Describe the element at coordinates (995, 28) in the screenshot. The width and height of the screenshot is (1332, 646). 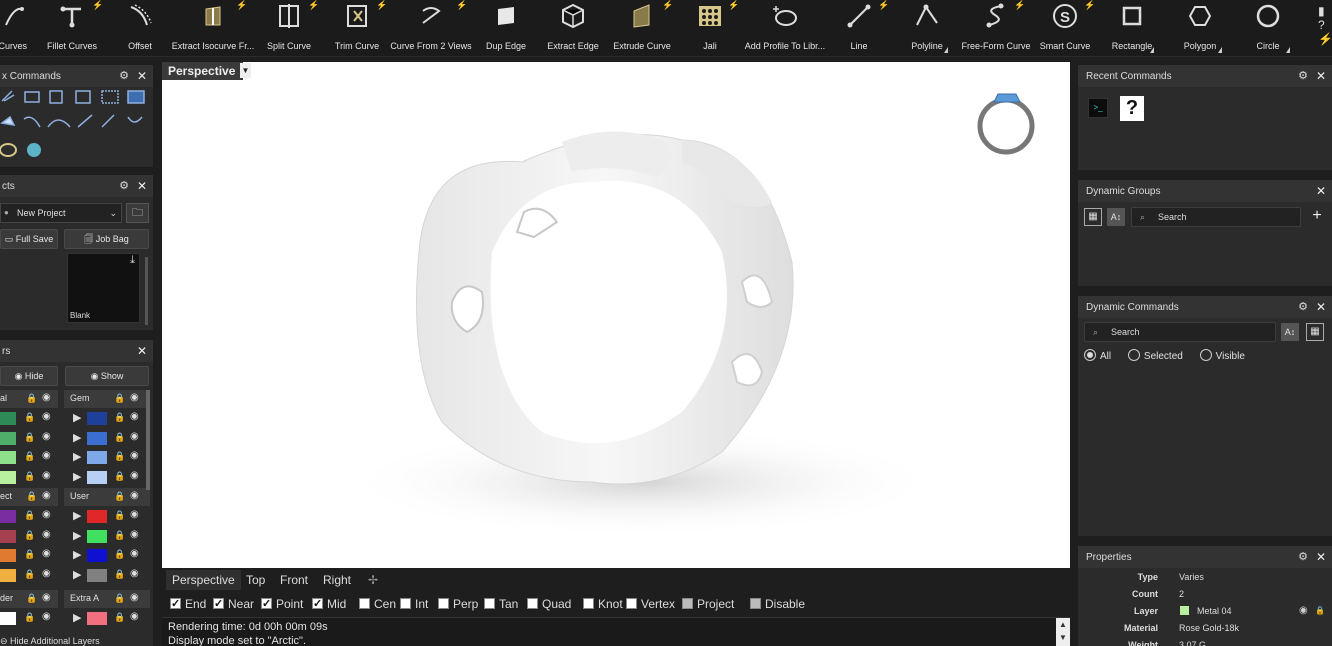
I see `tool-free-form-curve: ⚡ Free-Form Curve` at that location.